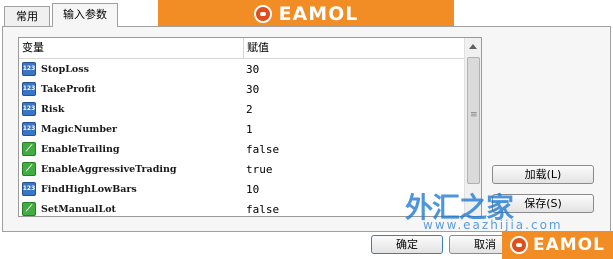 The width and height of the screenshot is (613, 259). Describe the element at coordinates (65, 69) in the screenshot. I see `parameter-name: StopLoss` at that location.